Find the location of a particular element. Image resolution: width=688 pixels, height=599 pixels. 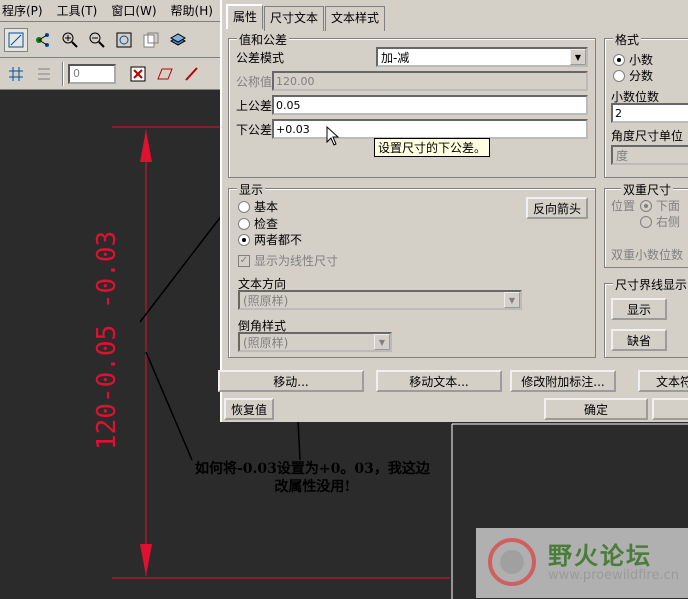

lower-tolerance-label: 下公差 is located at coordinates (254, 130).